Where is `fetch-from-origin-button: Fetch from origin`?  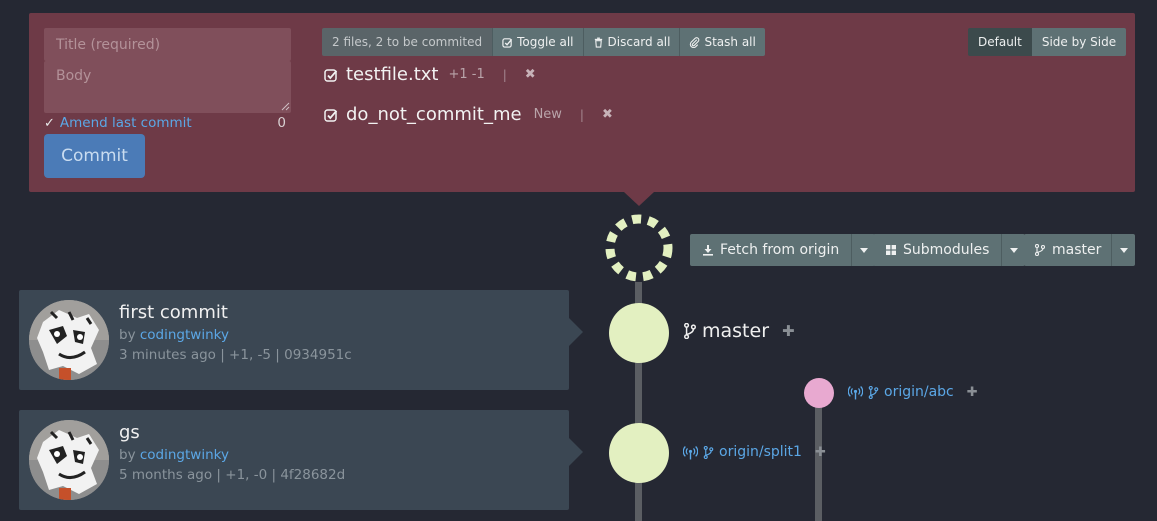
fetch-from-origin-button: Fetch from origin is located at coordinates (771, 250).